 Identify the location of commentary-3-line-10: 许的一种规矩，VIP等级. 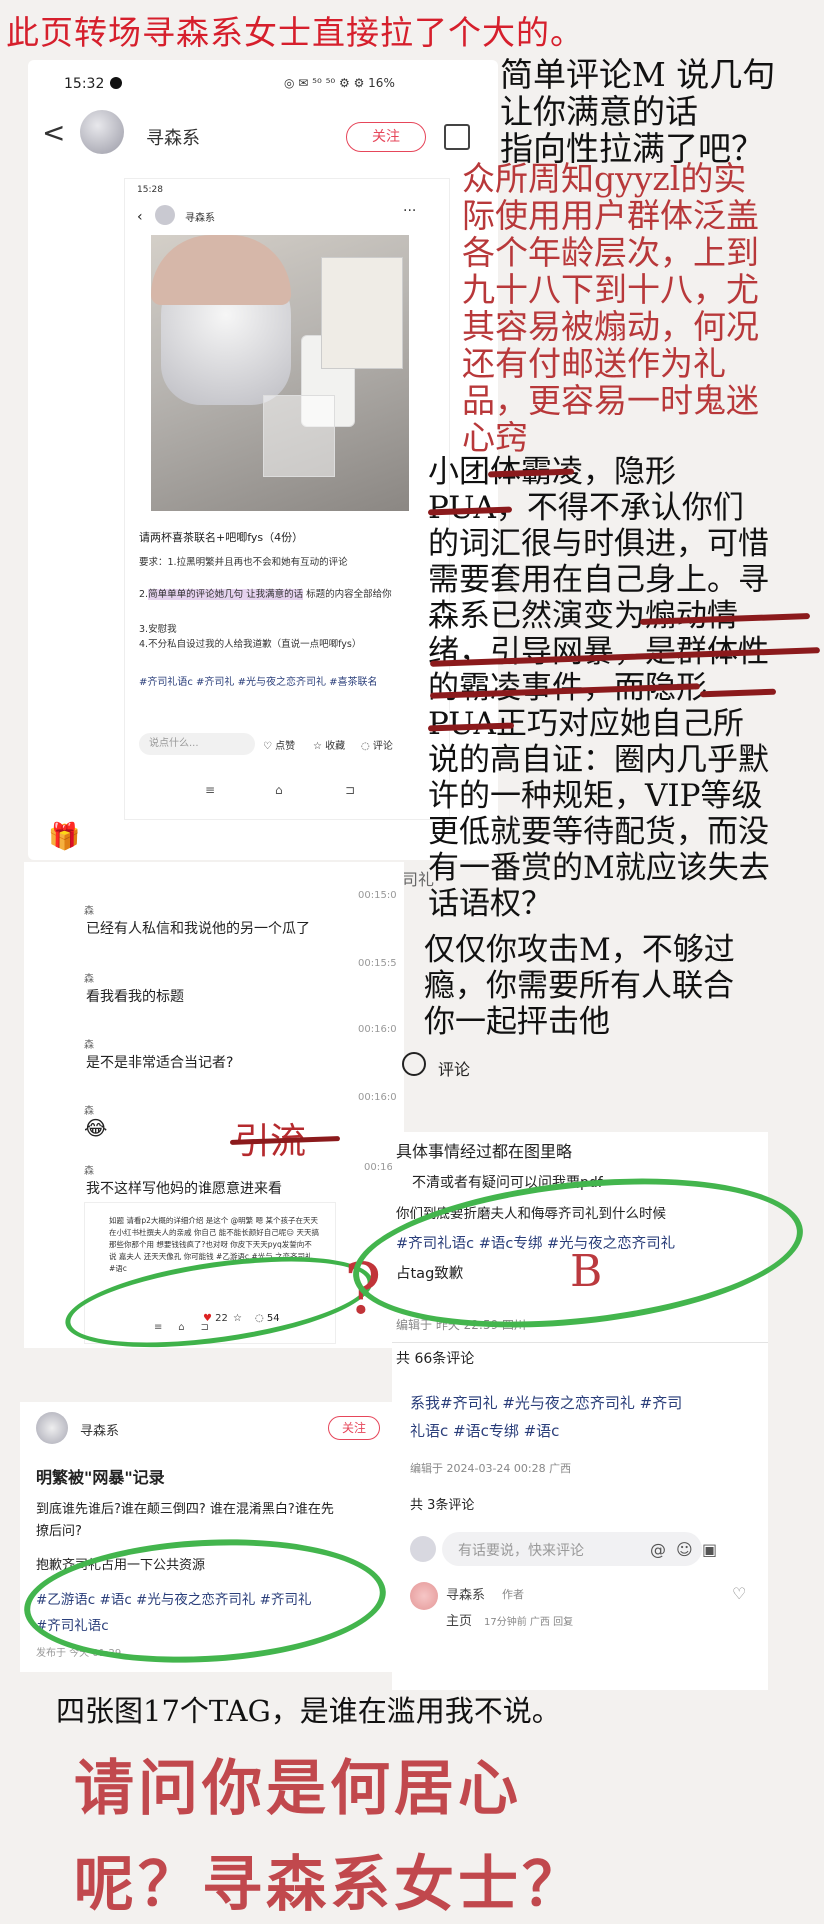
(595, 796).